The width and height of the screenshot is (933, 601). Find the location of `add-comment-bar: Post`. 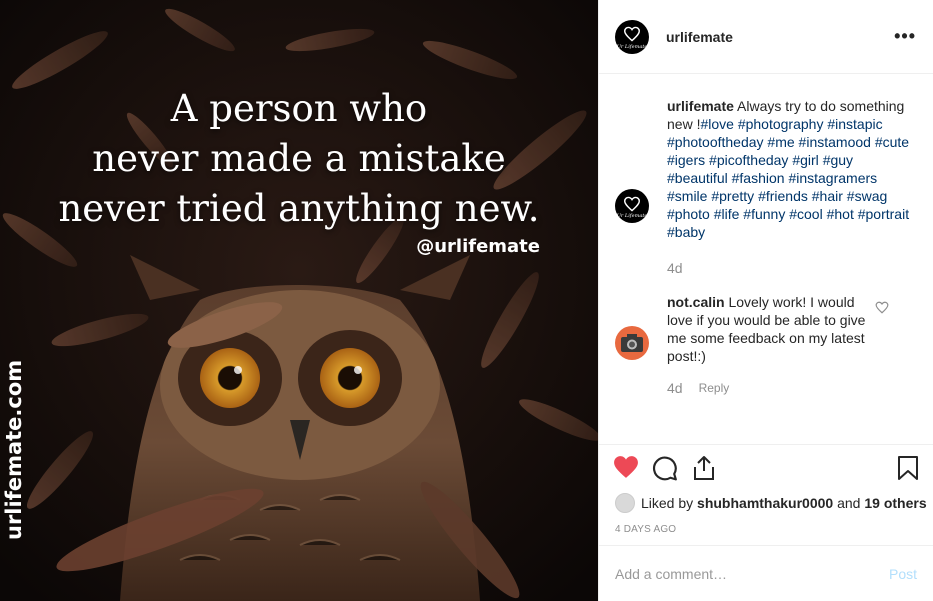

add-comment-bar: Post is located at coordinates (766, 573).